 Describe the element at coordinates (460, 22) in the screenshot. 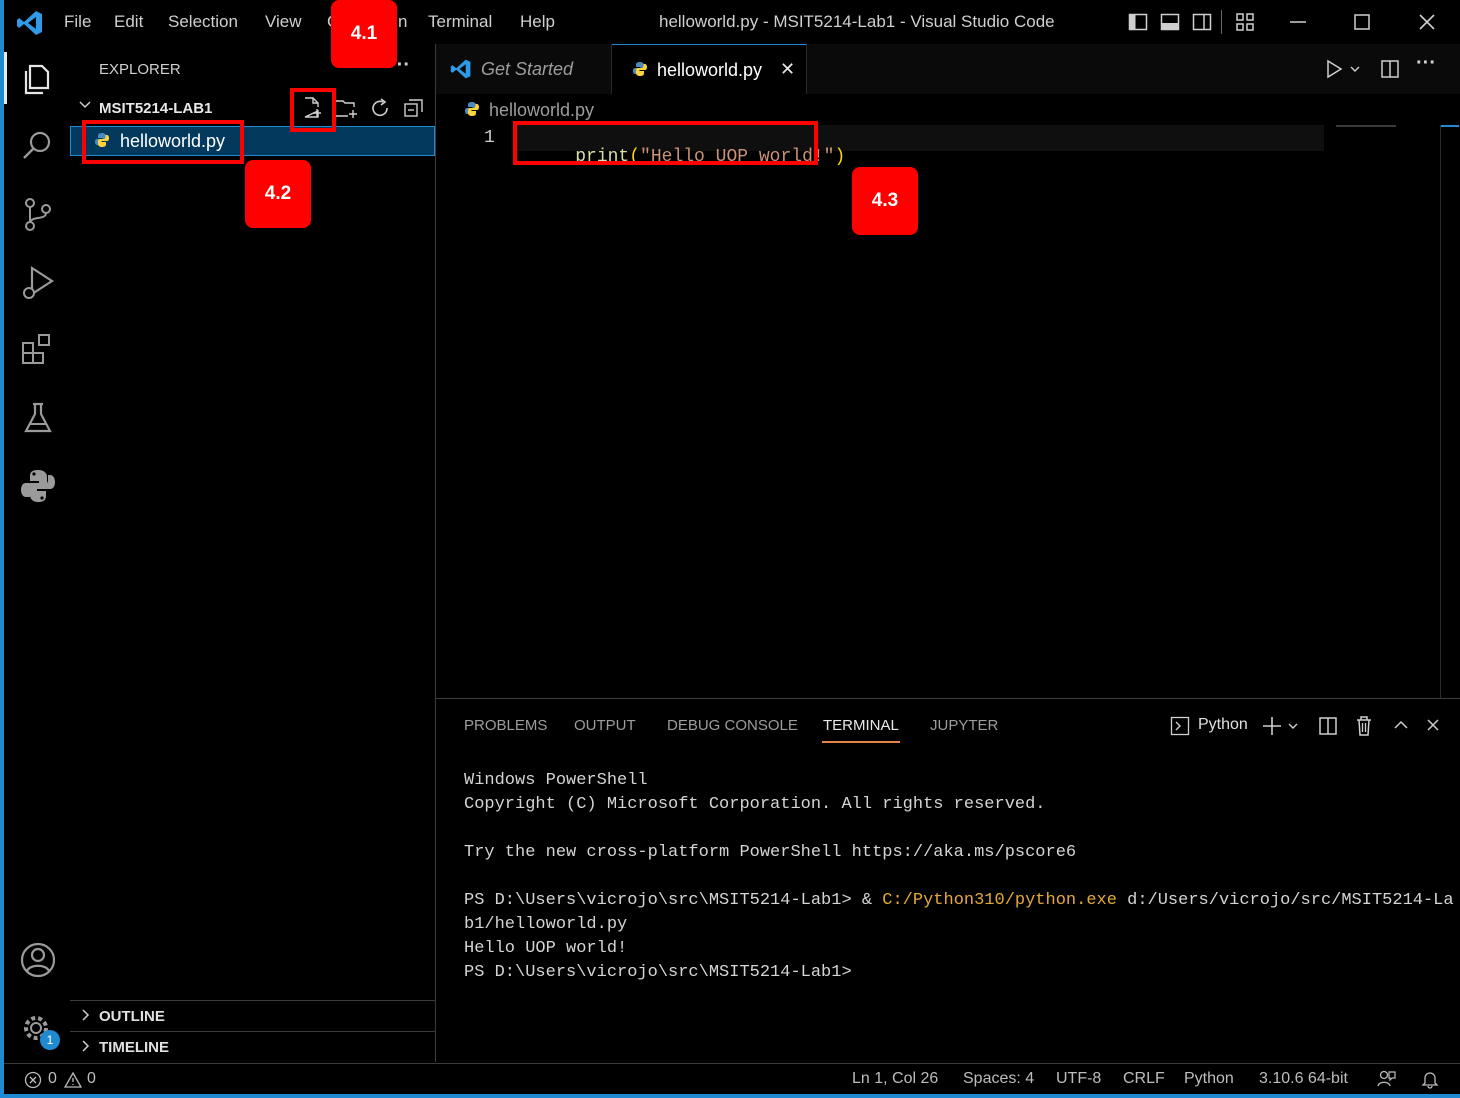

I see `menu-terminal: Terminal` at that location.